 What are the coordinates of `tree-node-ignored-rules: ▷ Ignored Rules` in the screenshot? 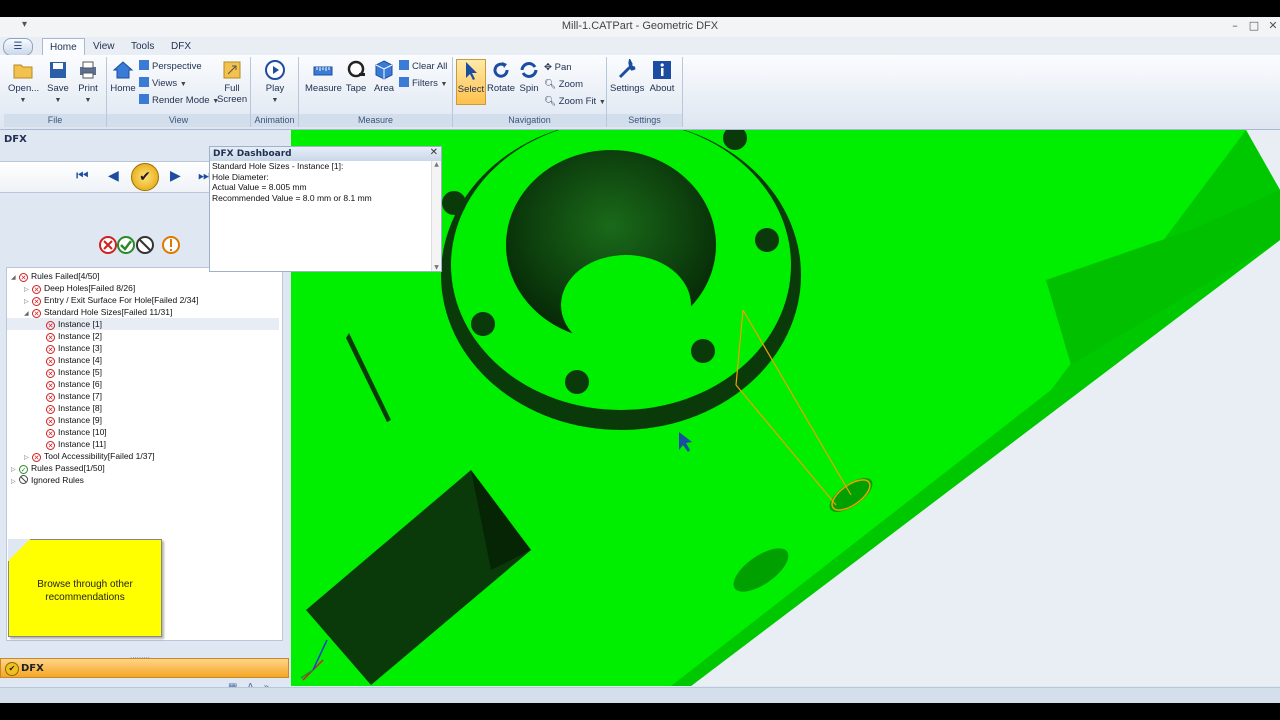 It's located at (47, 480).